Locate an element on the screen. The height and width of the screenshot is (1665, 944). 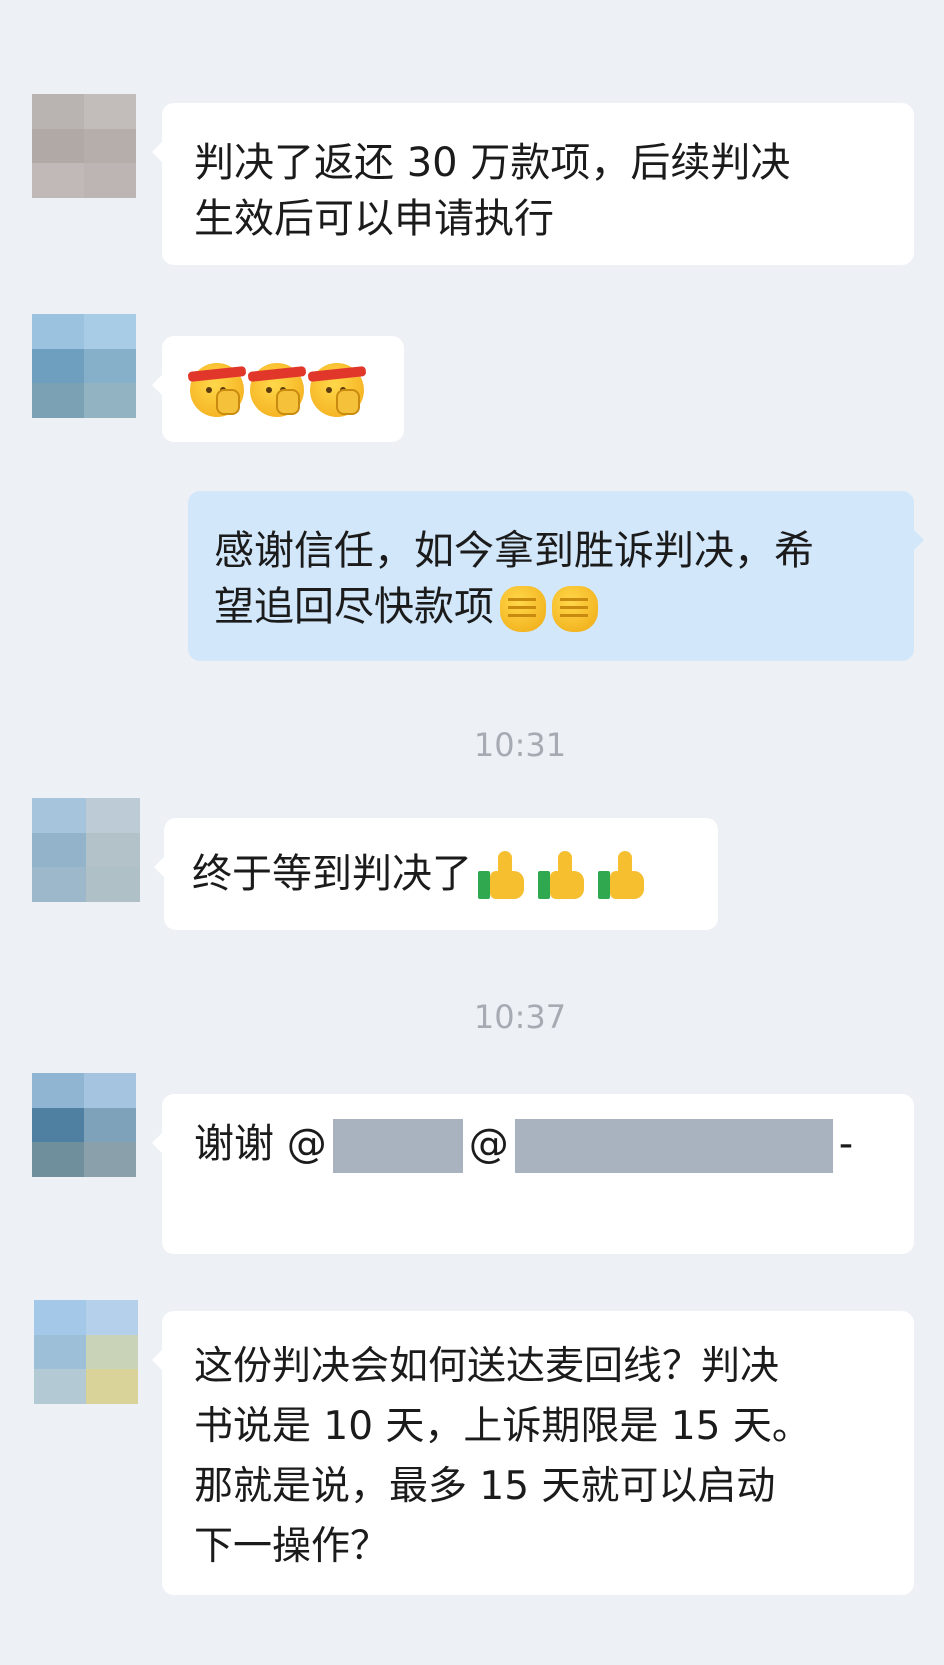
message-bubble: 终于等到判决了 is located at coordinates (436, 874).